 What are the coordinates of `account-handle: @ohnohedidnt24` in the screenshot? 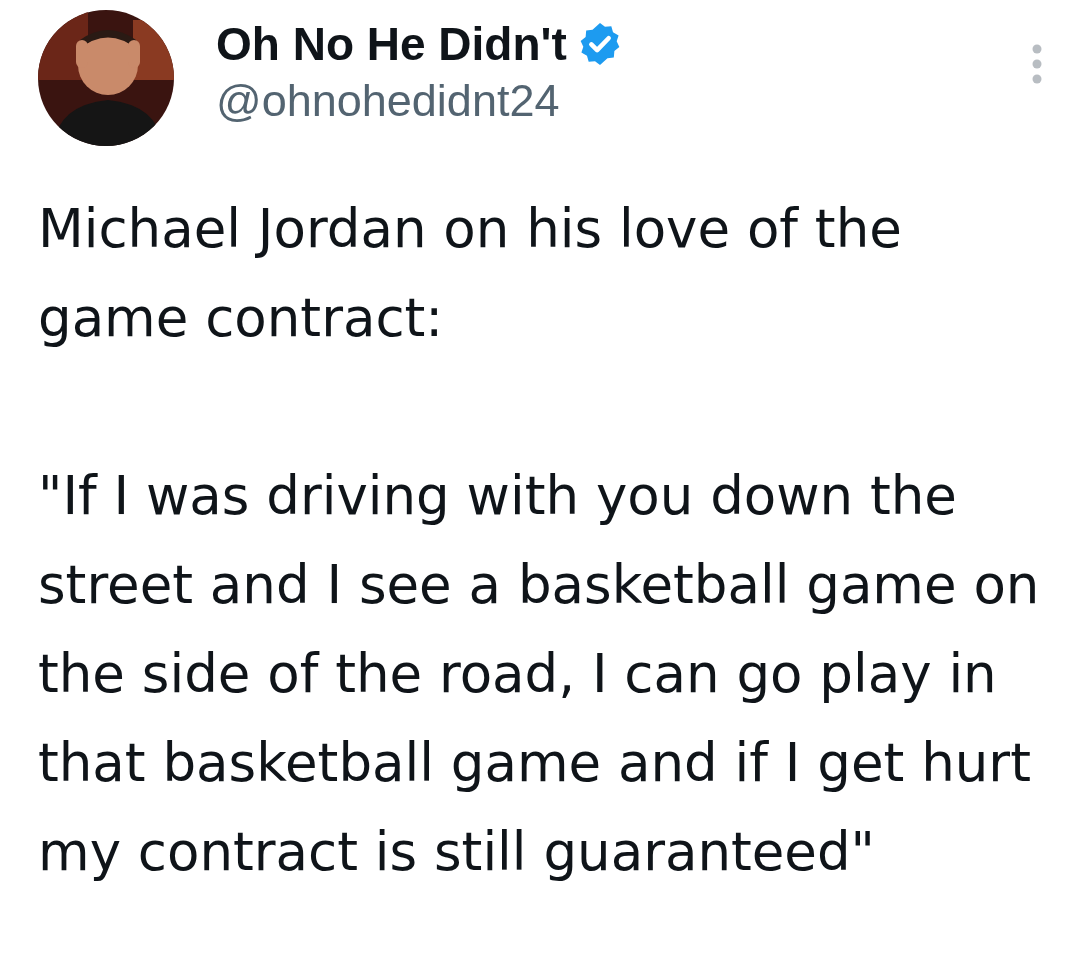 It's located at (388, 101).